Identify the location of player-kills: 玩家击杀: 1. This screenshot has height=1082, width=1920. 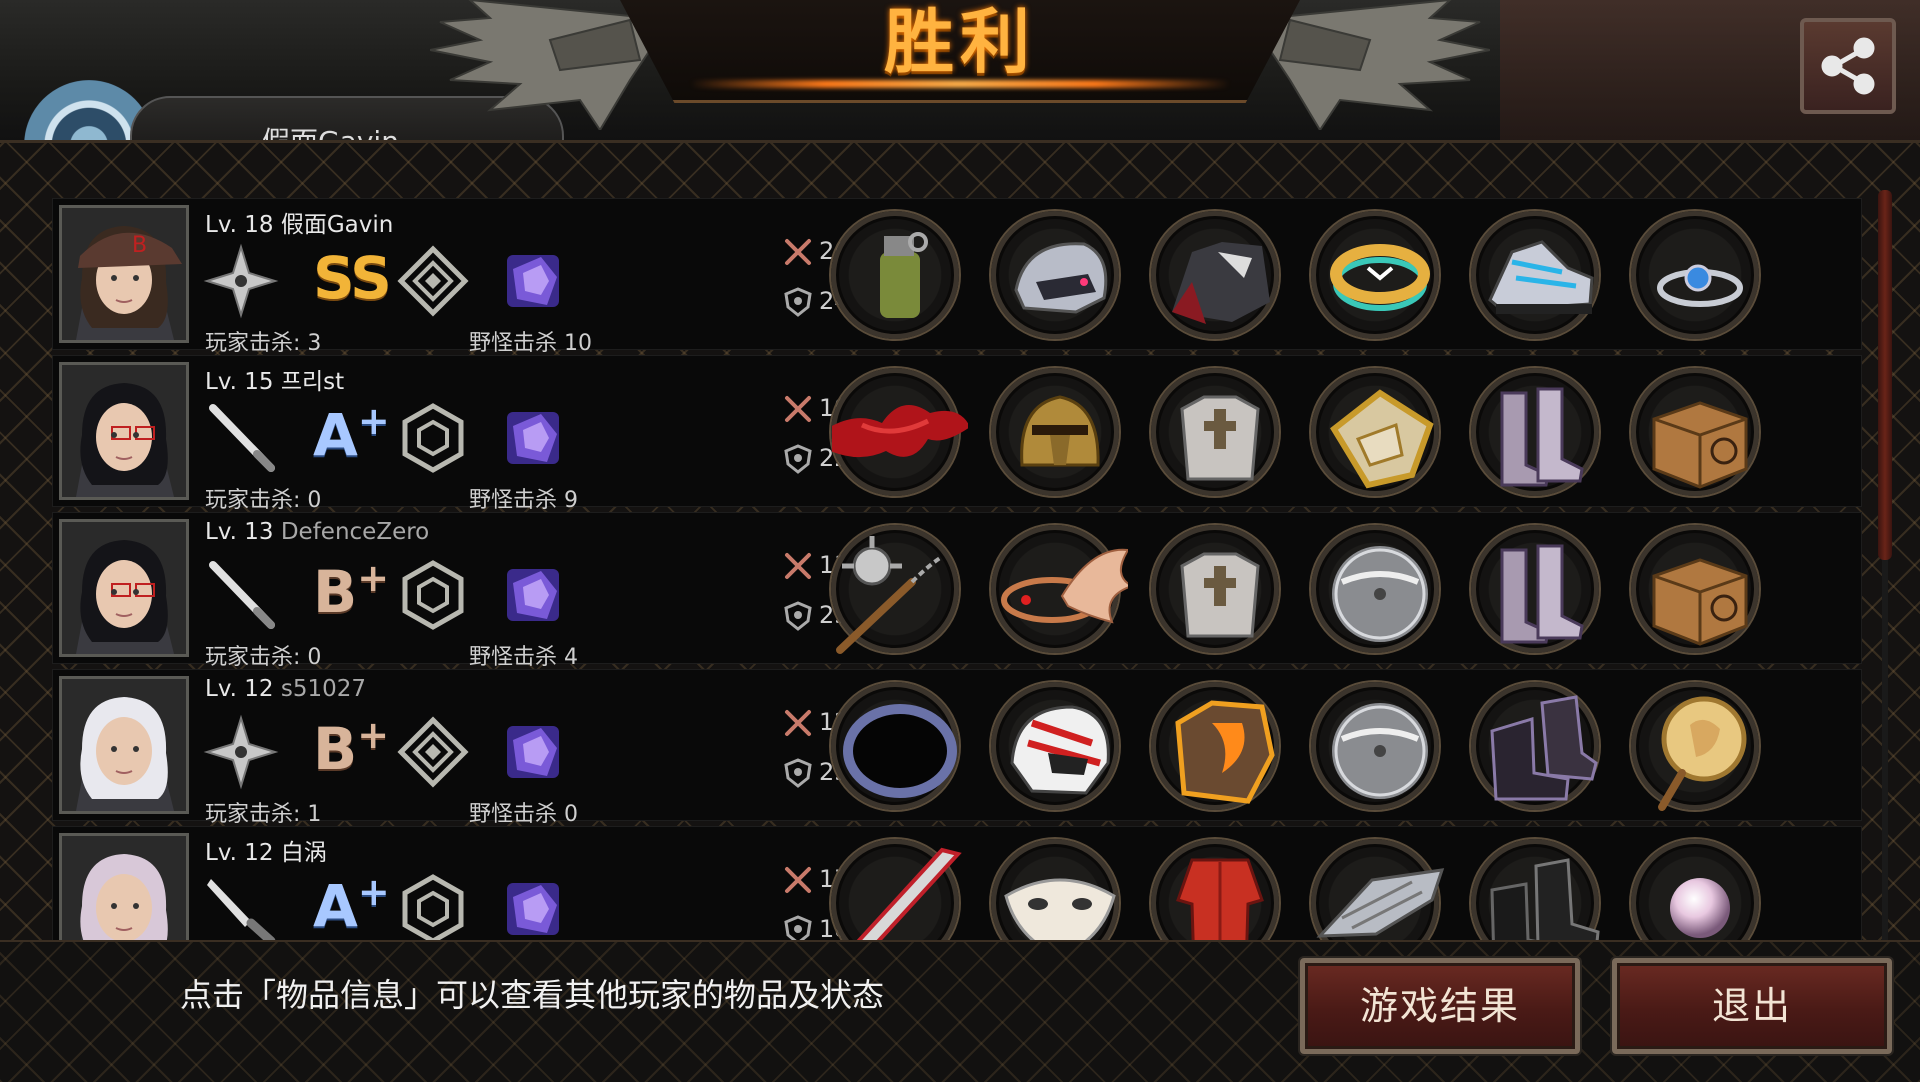
(263, 812).